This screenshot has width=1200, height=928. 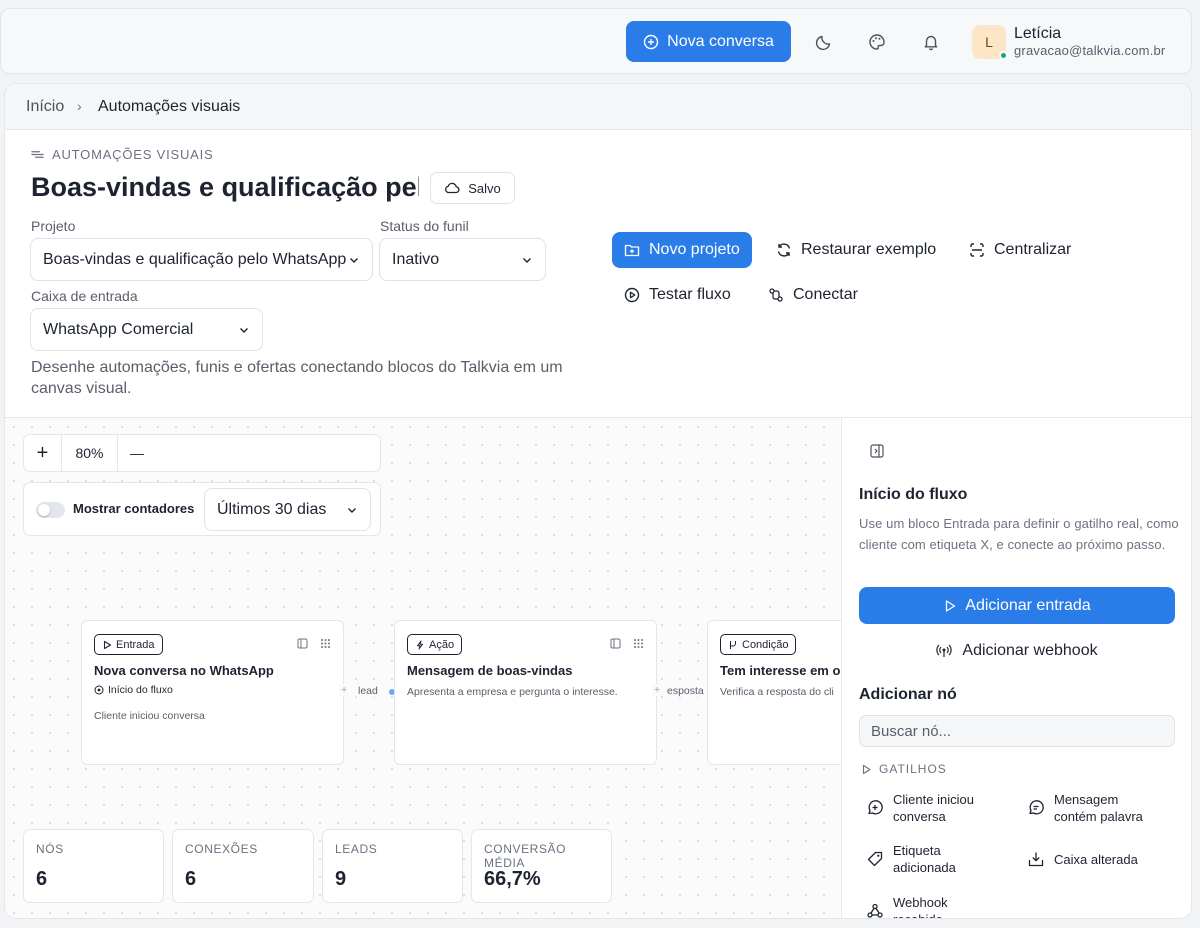 I want to click on add-entry-label: Adicionar entrada, so click(x=1028, y=605).